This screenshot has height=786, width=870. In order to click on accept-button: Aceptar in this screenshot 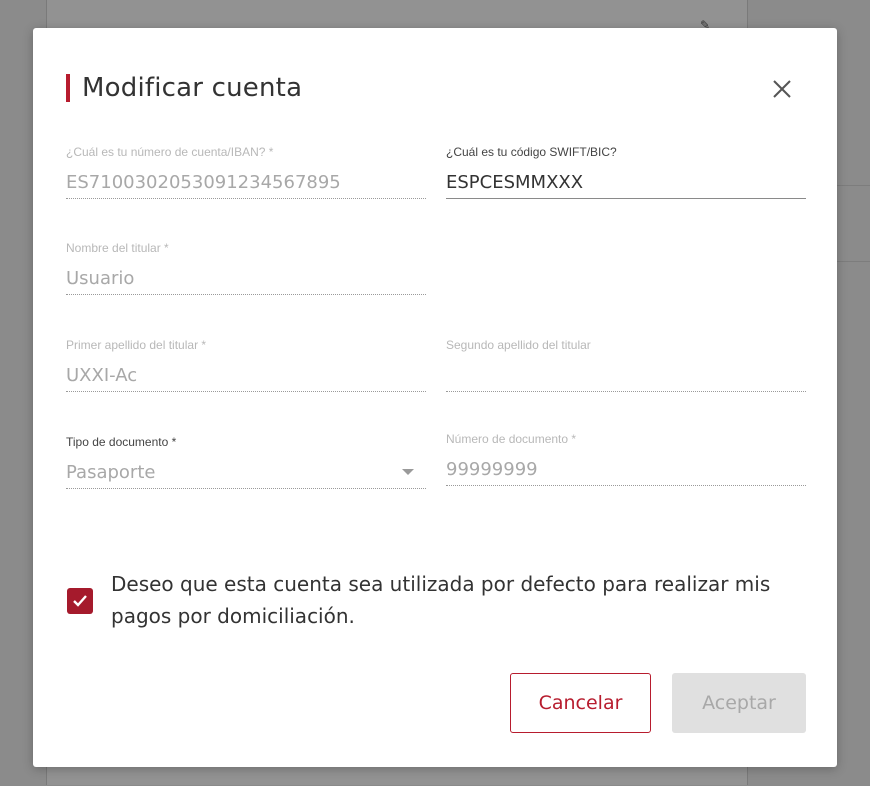, I will do `click(739, 703)`.